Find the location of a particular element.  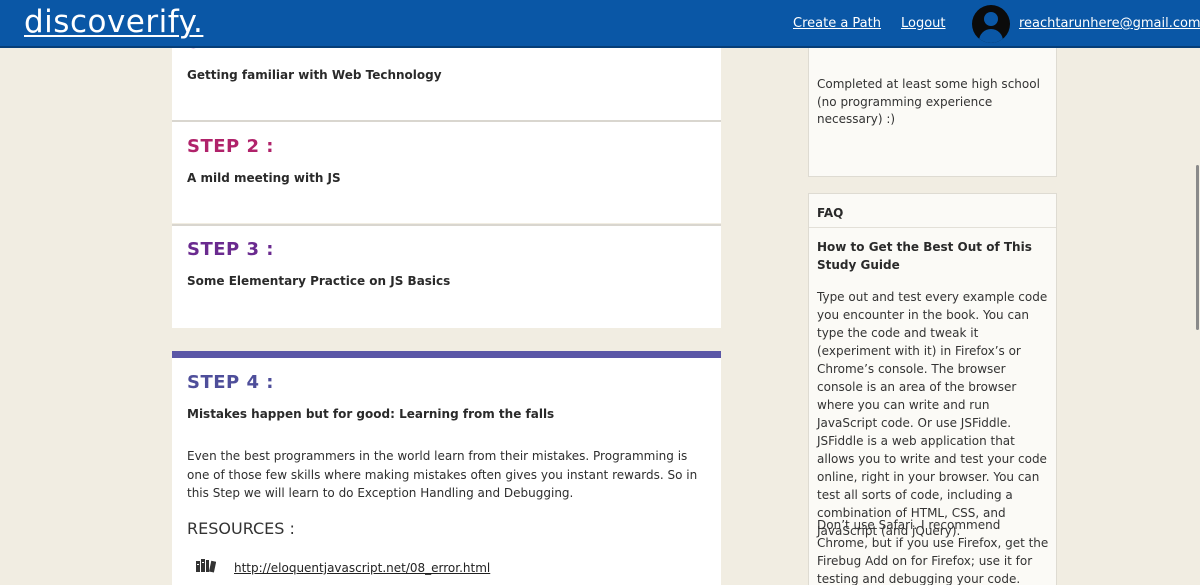

user-email-link: reachtarunhere@gmail.com is located at coordinates (1109, 23).